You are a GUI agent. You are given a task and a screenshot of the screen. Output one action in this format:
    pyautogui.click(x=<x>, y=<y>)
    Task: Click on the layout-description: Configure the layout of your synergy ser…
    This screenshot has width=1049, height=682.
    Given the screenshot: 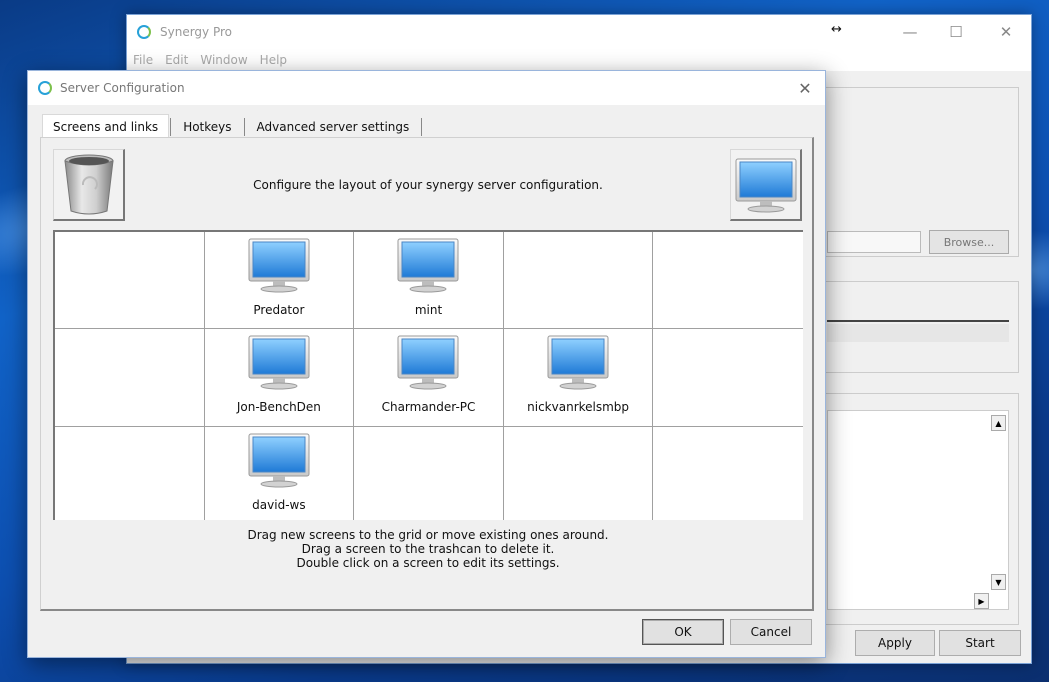 What is the action you would take?
    pyautogui.click(x=428, y=185)
    